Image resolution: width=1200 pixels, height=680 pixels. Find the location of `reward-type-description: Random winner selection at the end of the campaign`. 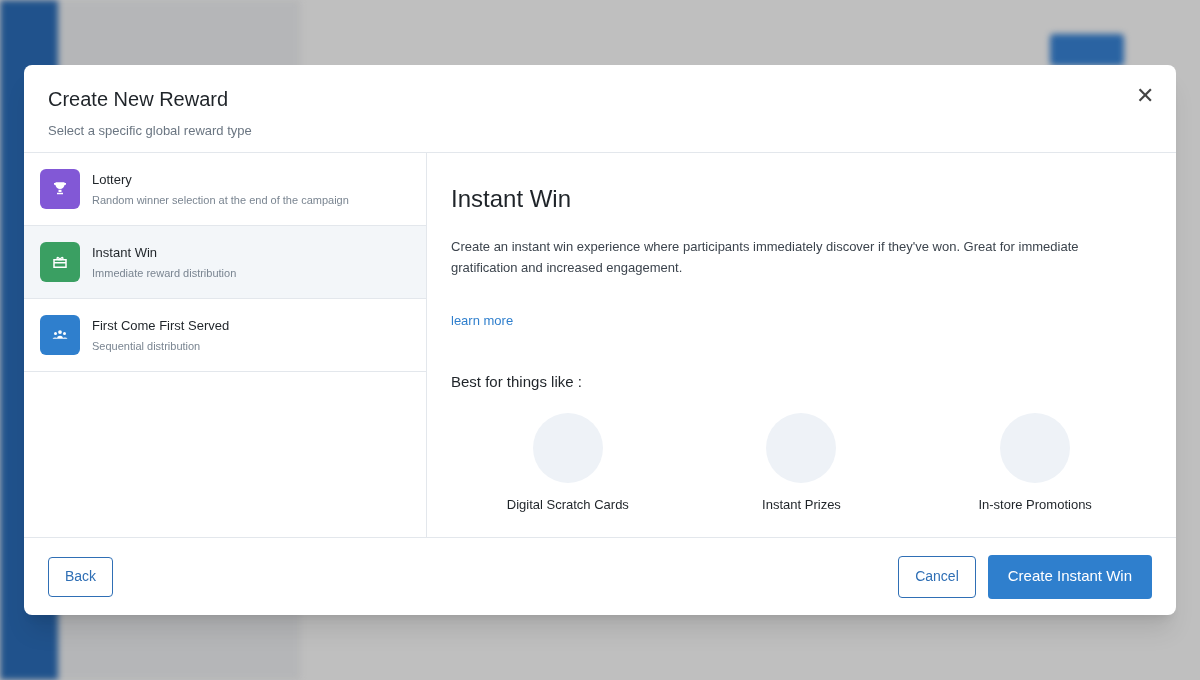

reward-type-description: Random winner selection at the end of the campaign is located at coordinates (220, 200).